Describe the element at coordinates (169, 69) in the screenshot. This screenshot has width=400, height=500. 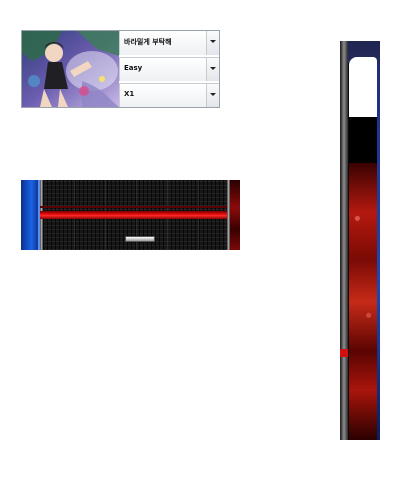
I see `difficulty-select: Easy` at that location.